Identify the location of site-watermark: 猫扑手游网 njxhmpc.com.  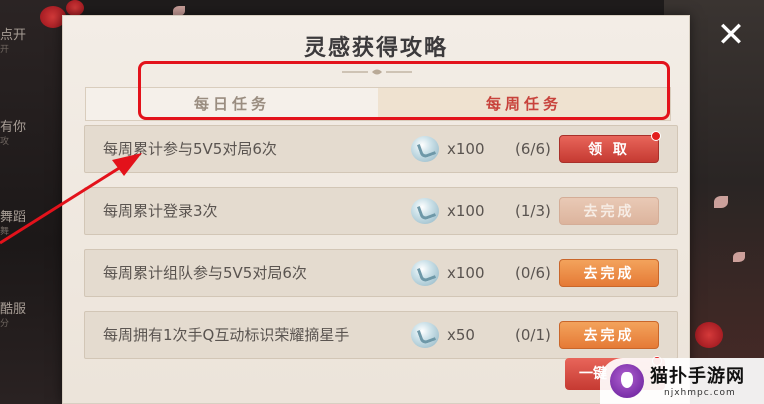
(682, 381).